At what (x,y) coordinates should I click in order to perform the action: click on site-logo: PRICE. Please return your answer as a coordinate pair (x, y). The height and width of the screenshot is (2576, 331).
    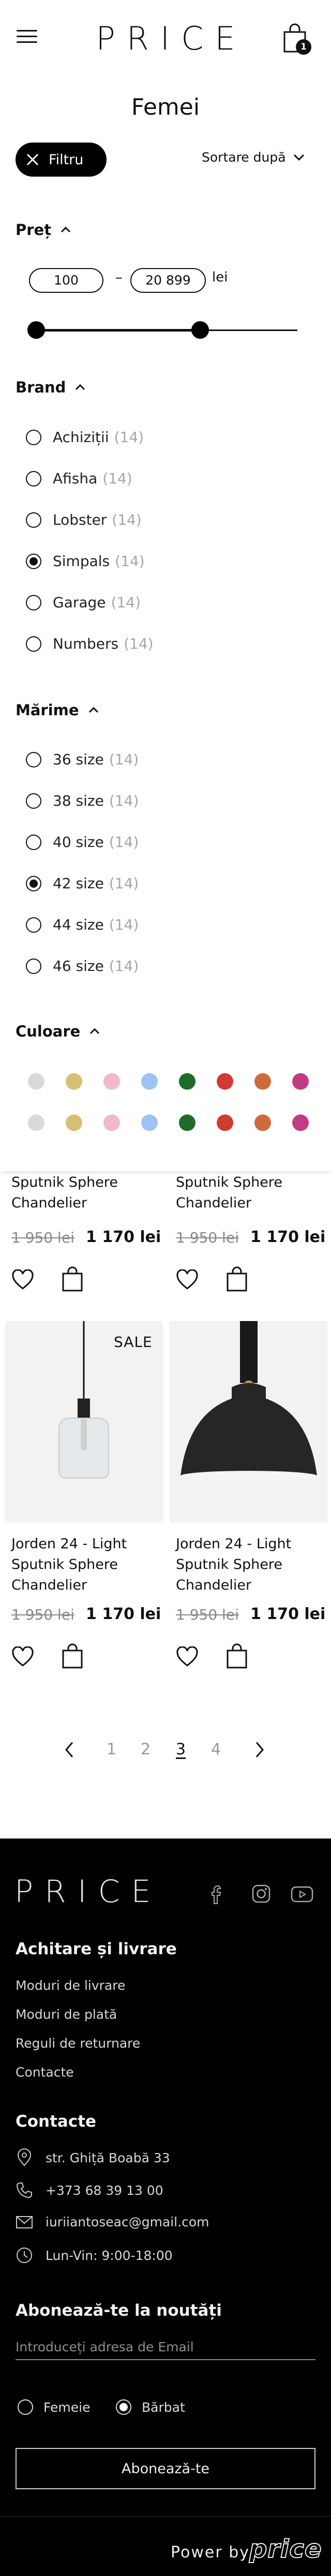
    Looking at the image, I should click on (165, 38).